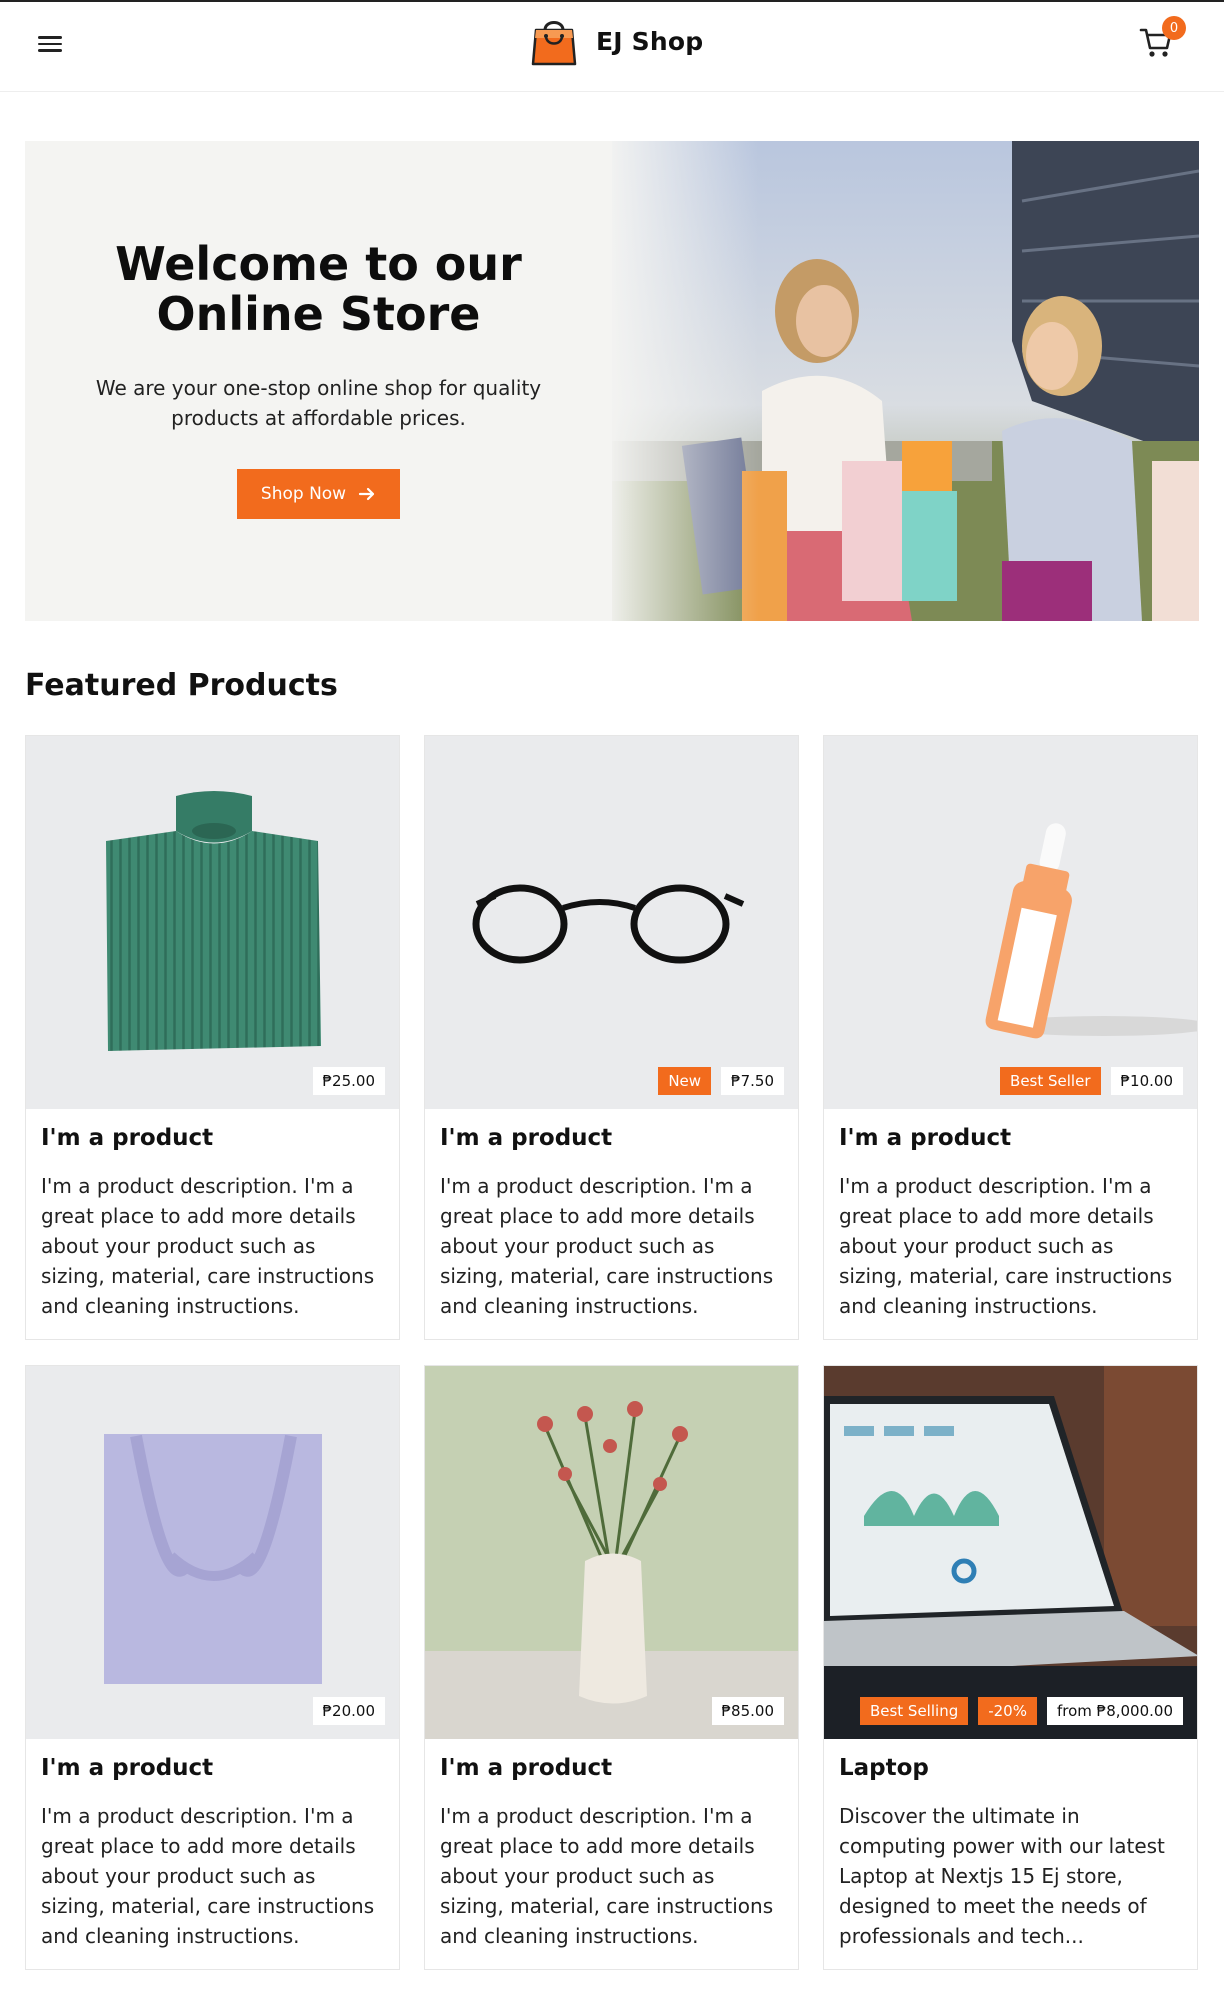  I want to click on hero-title-line2: Online Store, so click(318, 314).